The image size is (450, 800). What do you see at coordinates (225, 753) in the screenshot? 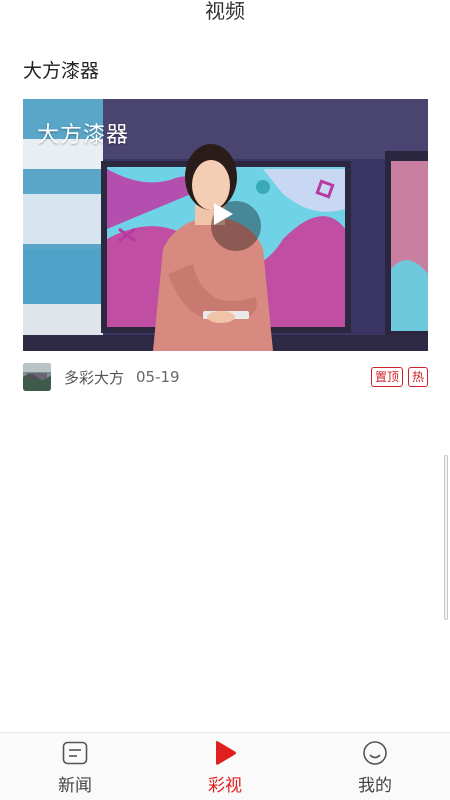
I see `video-play-icon` at bounding box center [225, 753].